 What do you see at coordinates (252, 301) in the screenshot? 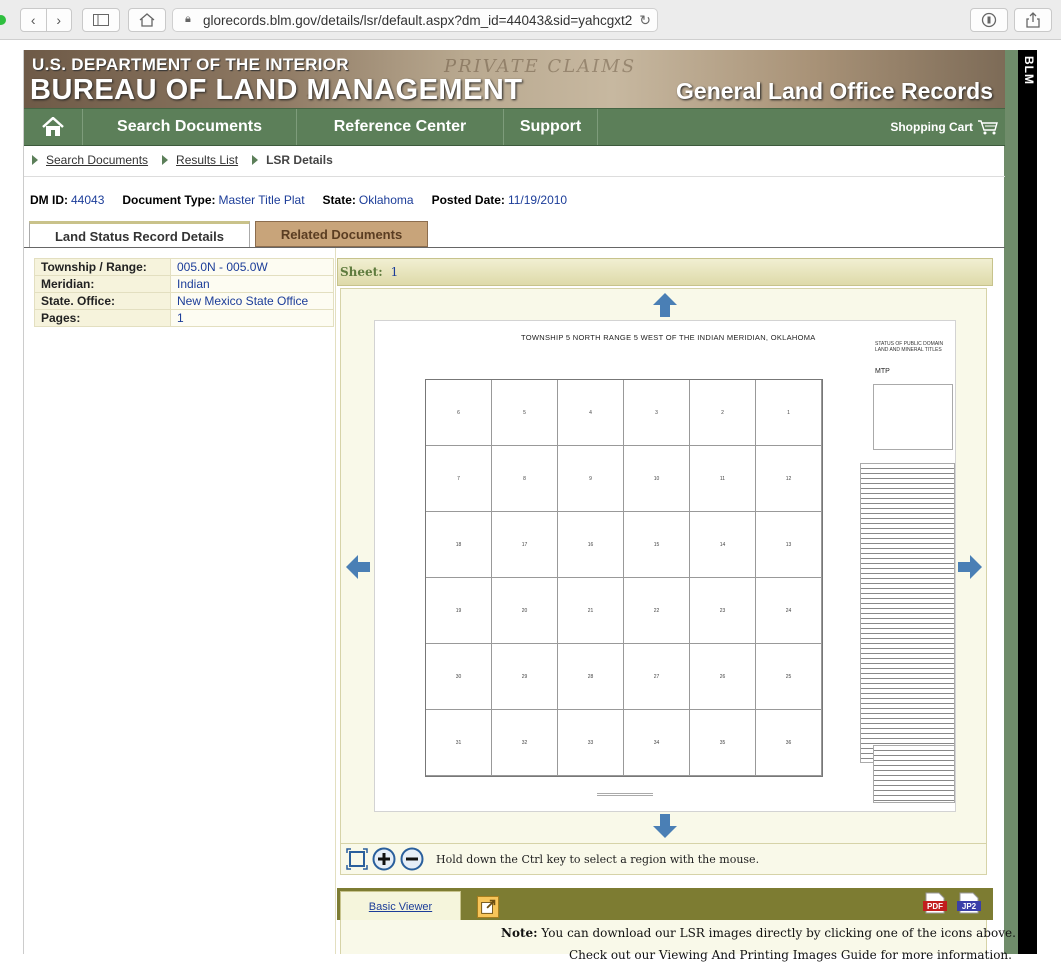
I see `state-office-value: New Mexico State Office` at bounding box center [252, 301].